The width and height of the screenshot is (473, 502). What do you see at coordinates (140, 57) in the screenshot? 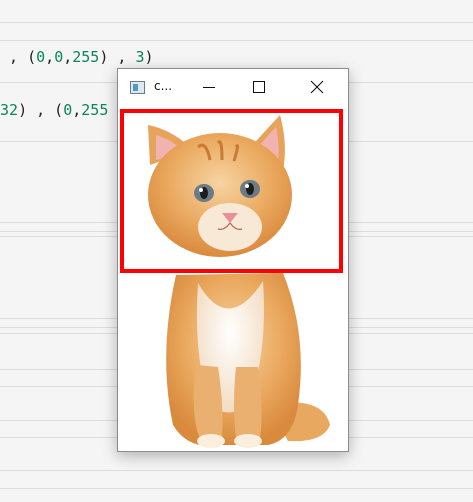
I see `code-number: 3` at bounding box center [140, 57].